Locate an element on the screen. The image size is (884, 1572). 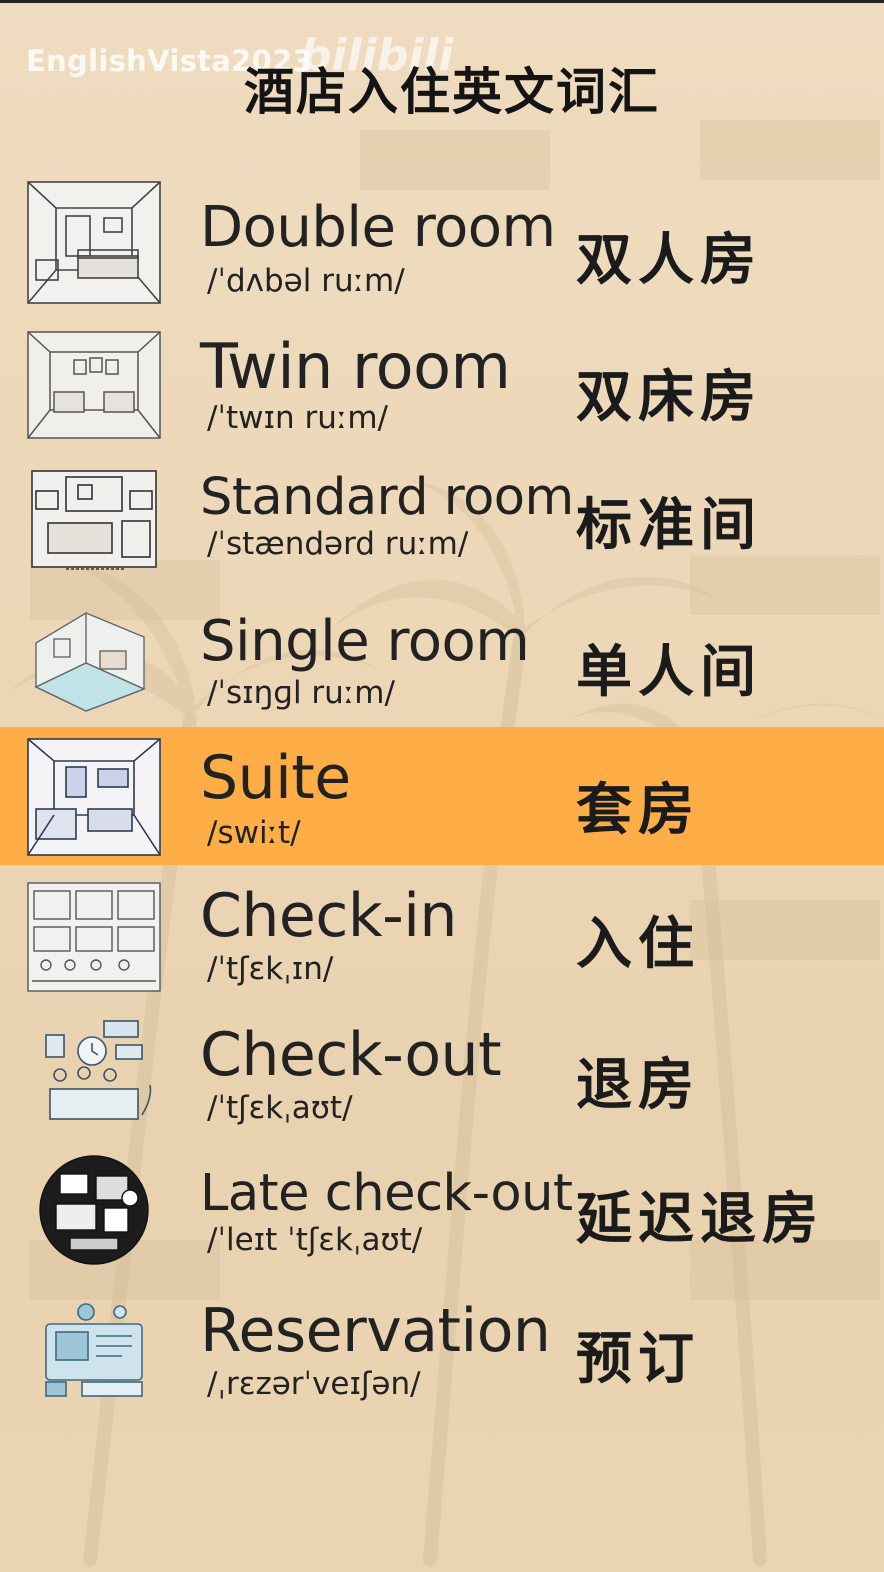
english-word: Single room is located at coordinates (365, 641).